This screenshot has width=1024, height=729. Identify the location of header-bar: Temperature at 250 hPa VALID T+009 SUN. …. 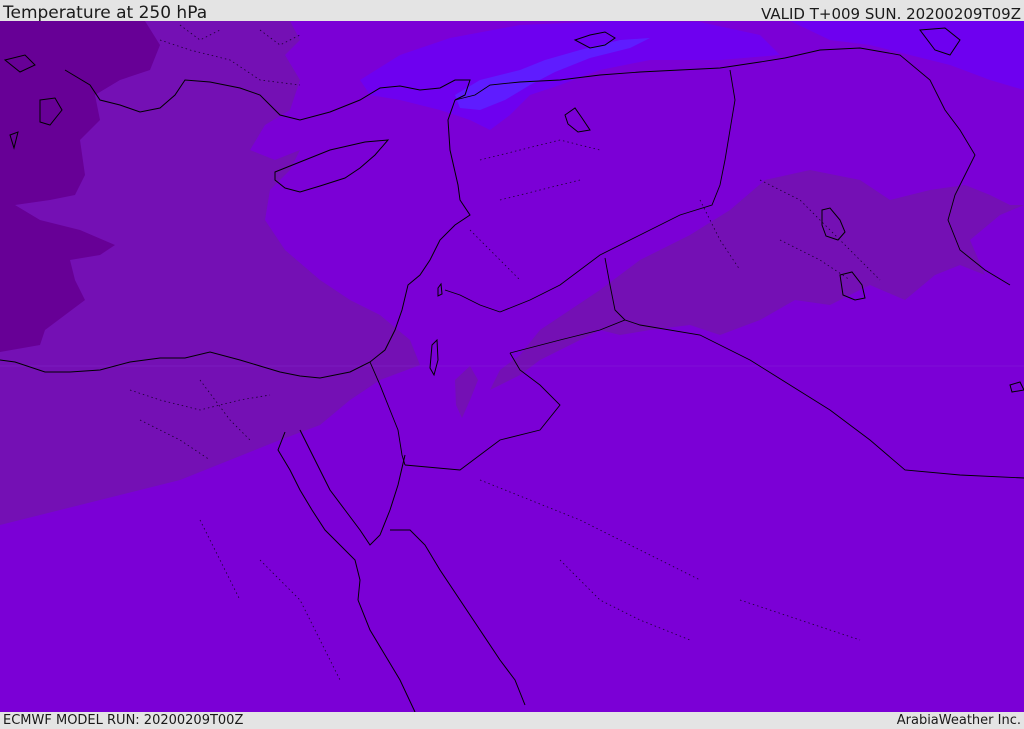
(512, 11).